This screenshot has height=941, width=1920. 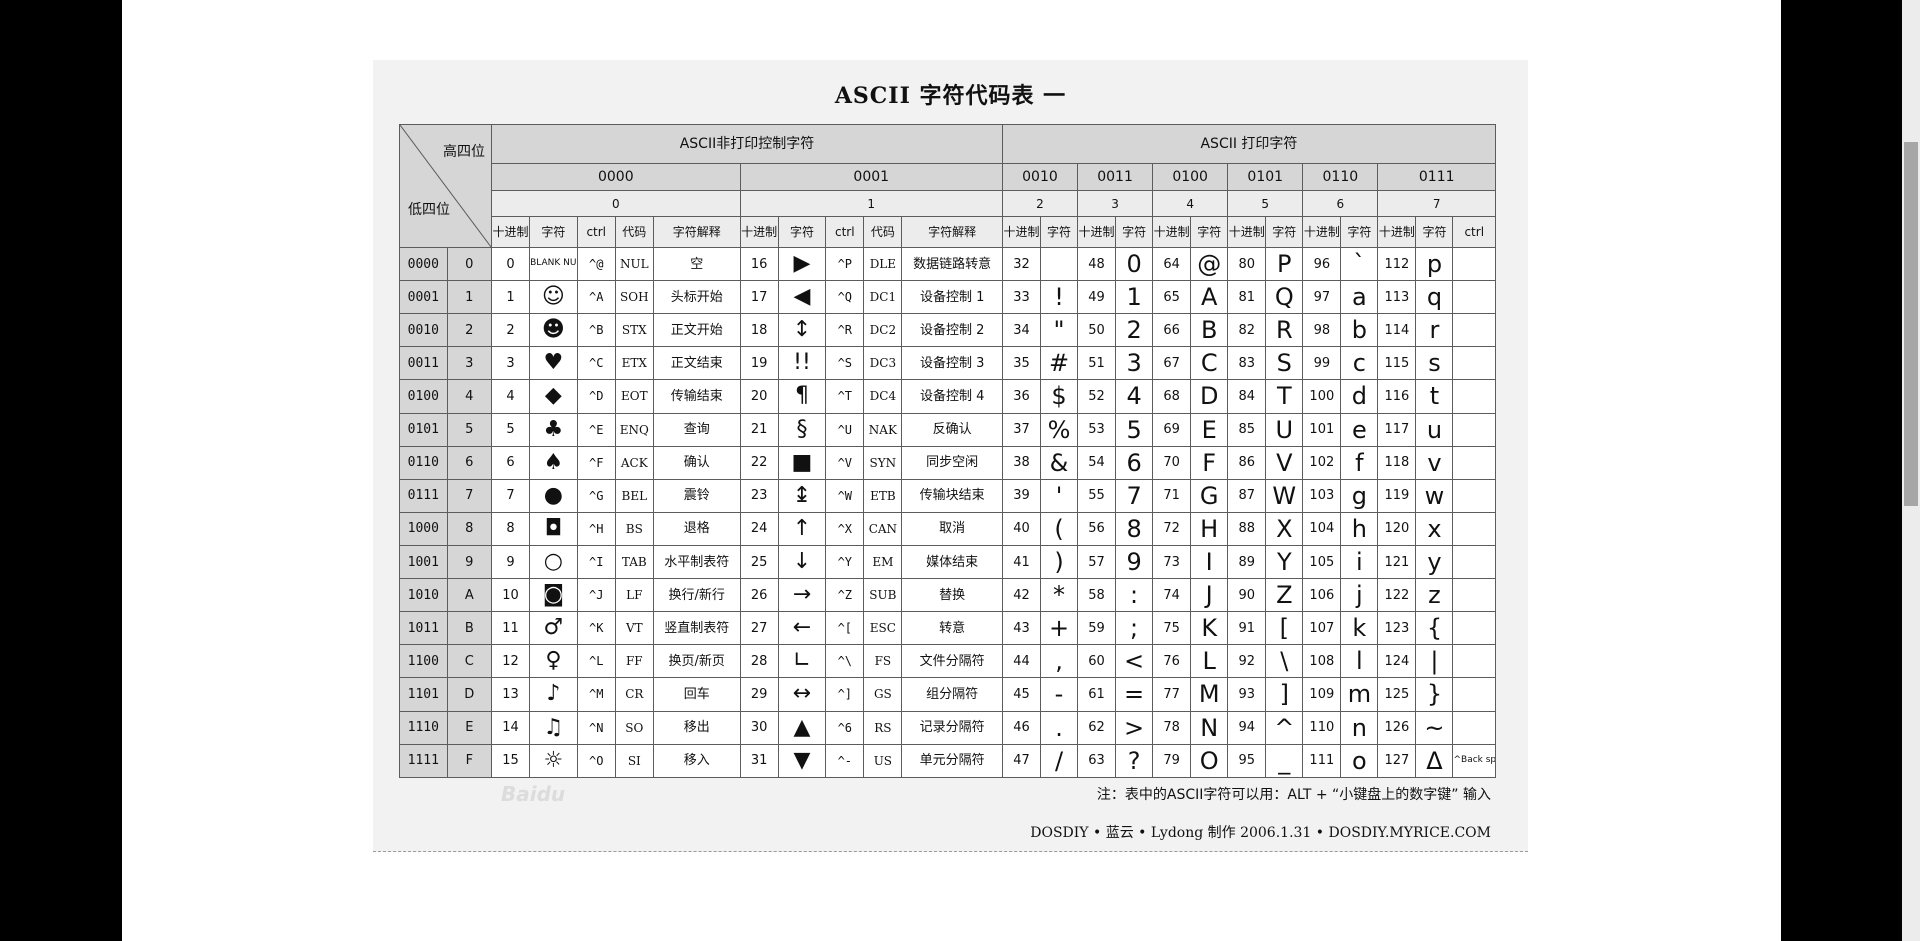 What do you see at coordinates (802, 429) in the screenshot?
I see `cell-char: §` at bounding box center [802, 429].